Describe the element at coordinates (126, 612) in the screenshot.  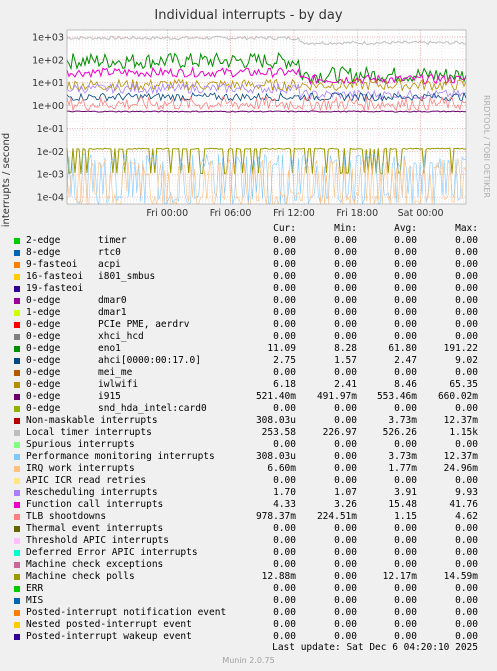
I see `legend-series-name: Posted-interrupt notification event` at that location.